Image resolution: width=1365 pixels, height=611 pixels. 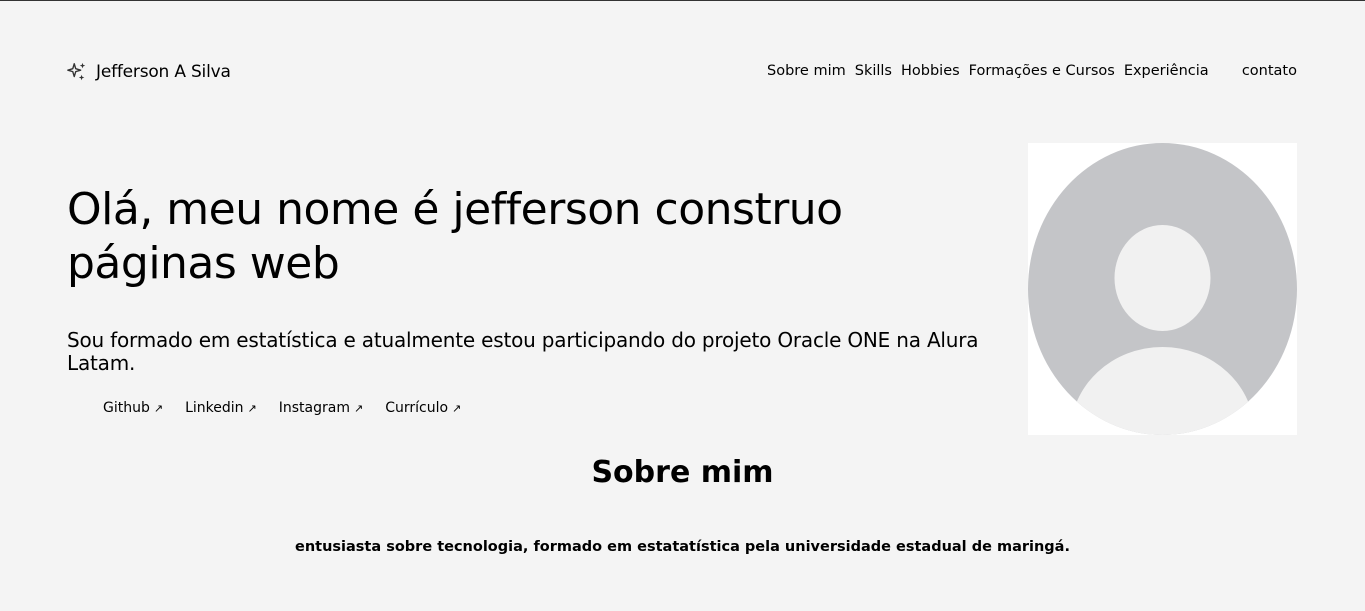 I want to click on instagram-link: Instagram ↗, so click(x=321, y=408).